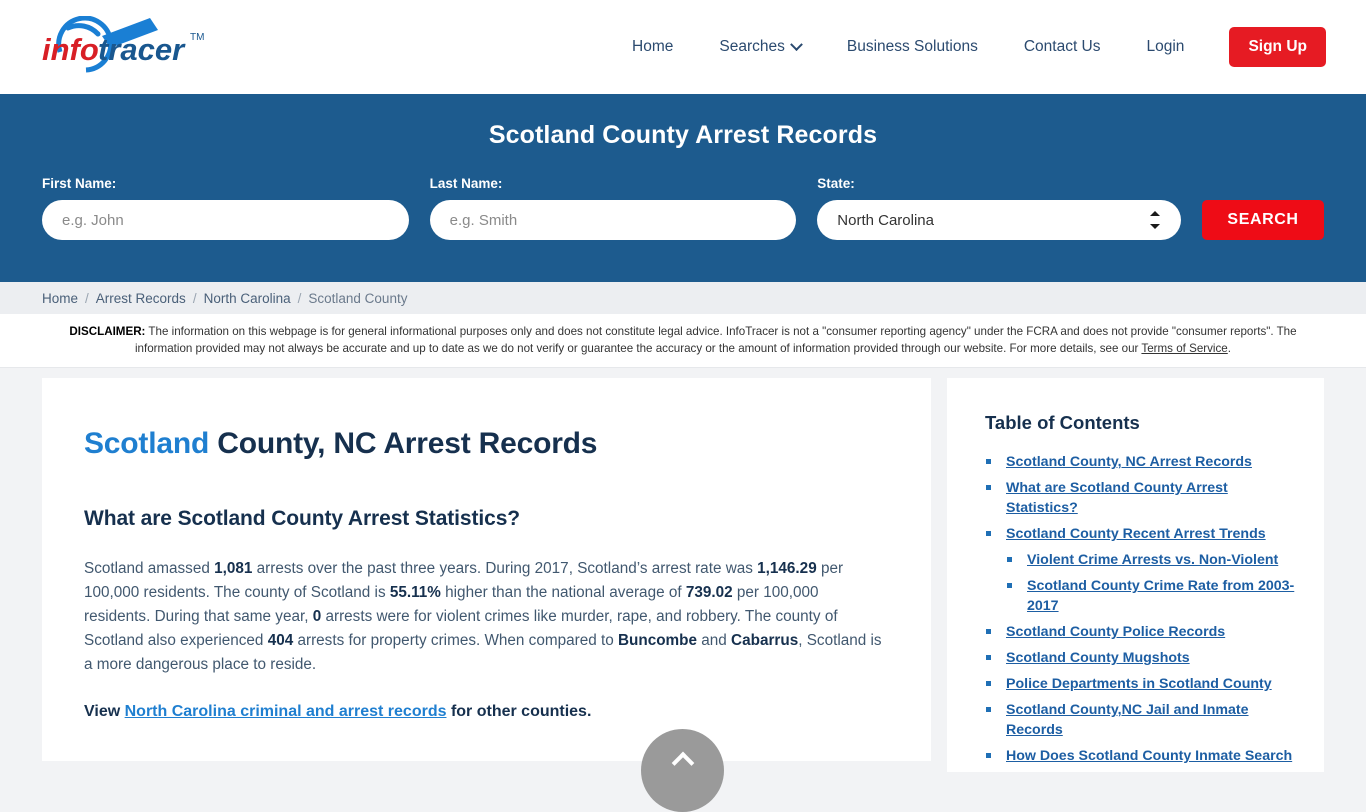 Image resolution: width=1366 pixels, height=812 pixels. I want to click on stat-arrest-rate: 1,146.29, so click(787, 568).